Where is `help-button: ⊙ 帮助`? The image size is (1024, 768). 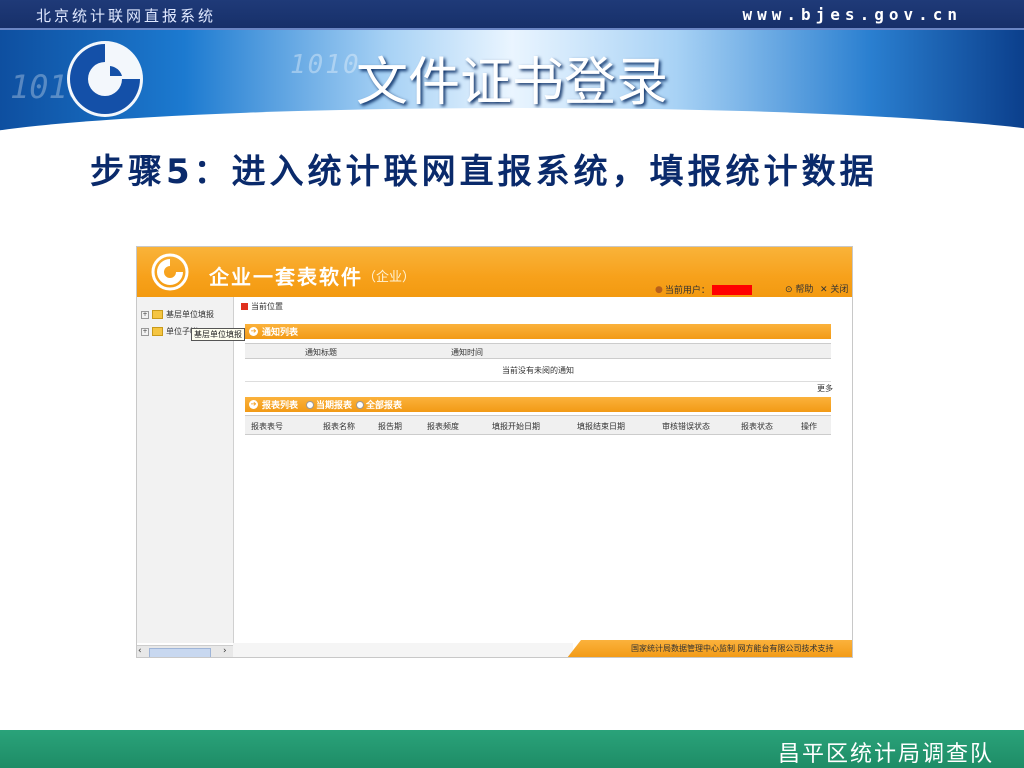 help-button: ⊙ 帮助 is located at coordinates (799, 288).